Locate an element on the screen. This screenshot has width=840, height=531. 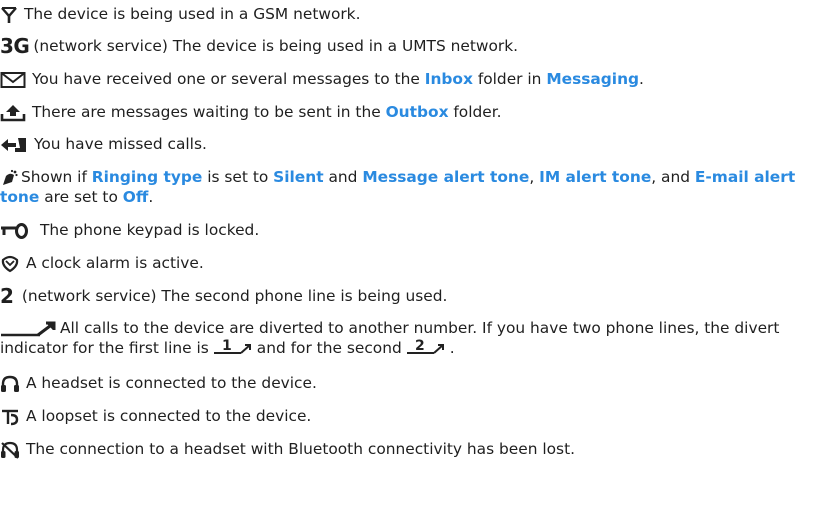
row-text: The phone keypad is locked. is located at coordinates (150, 230).